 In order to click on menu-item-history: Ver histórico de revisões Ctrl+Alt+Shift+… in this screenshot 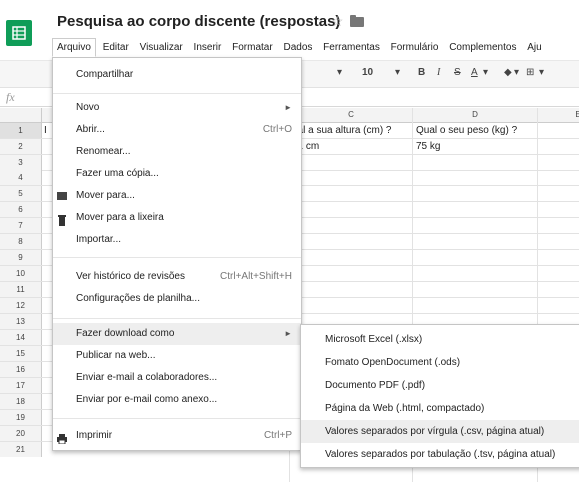, I will do `click(177, 277)`.